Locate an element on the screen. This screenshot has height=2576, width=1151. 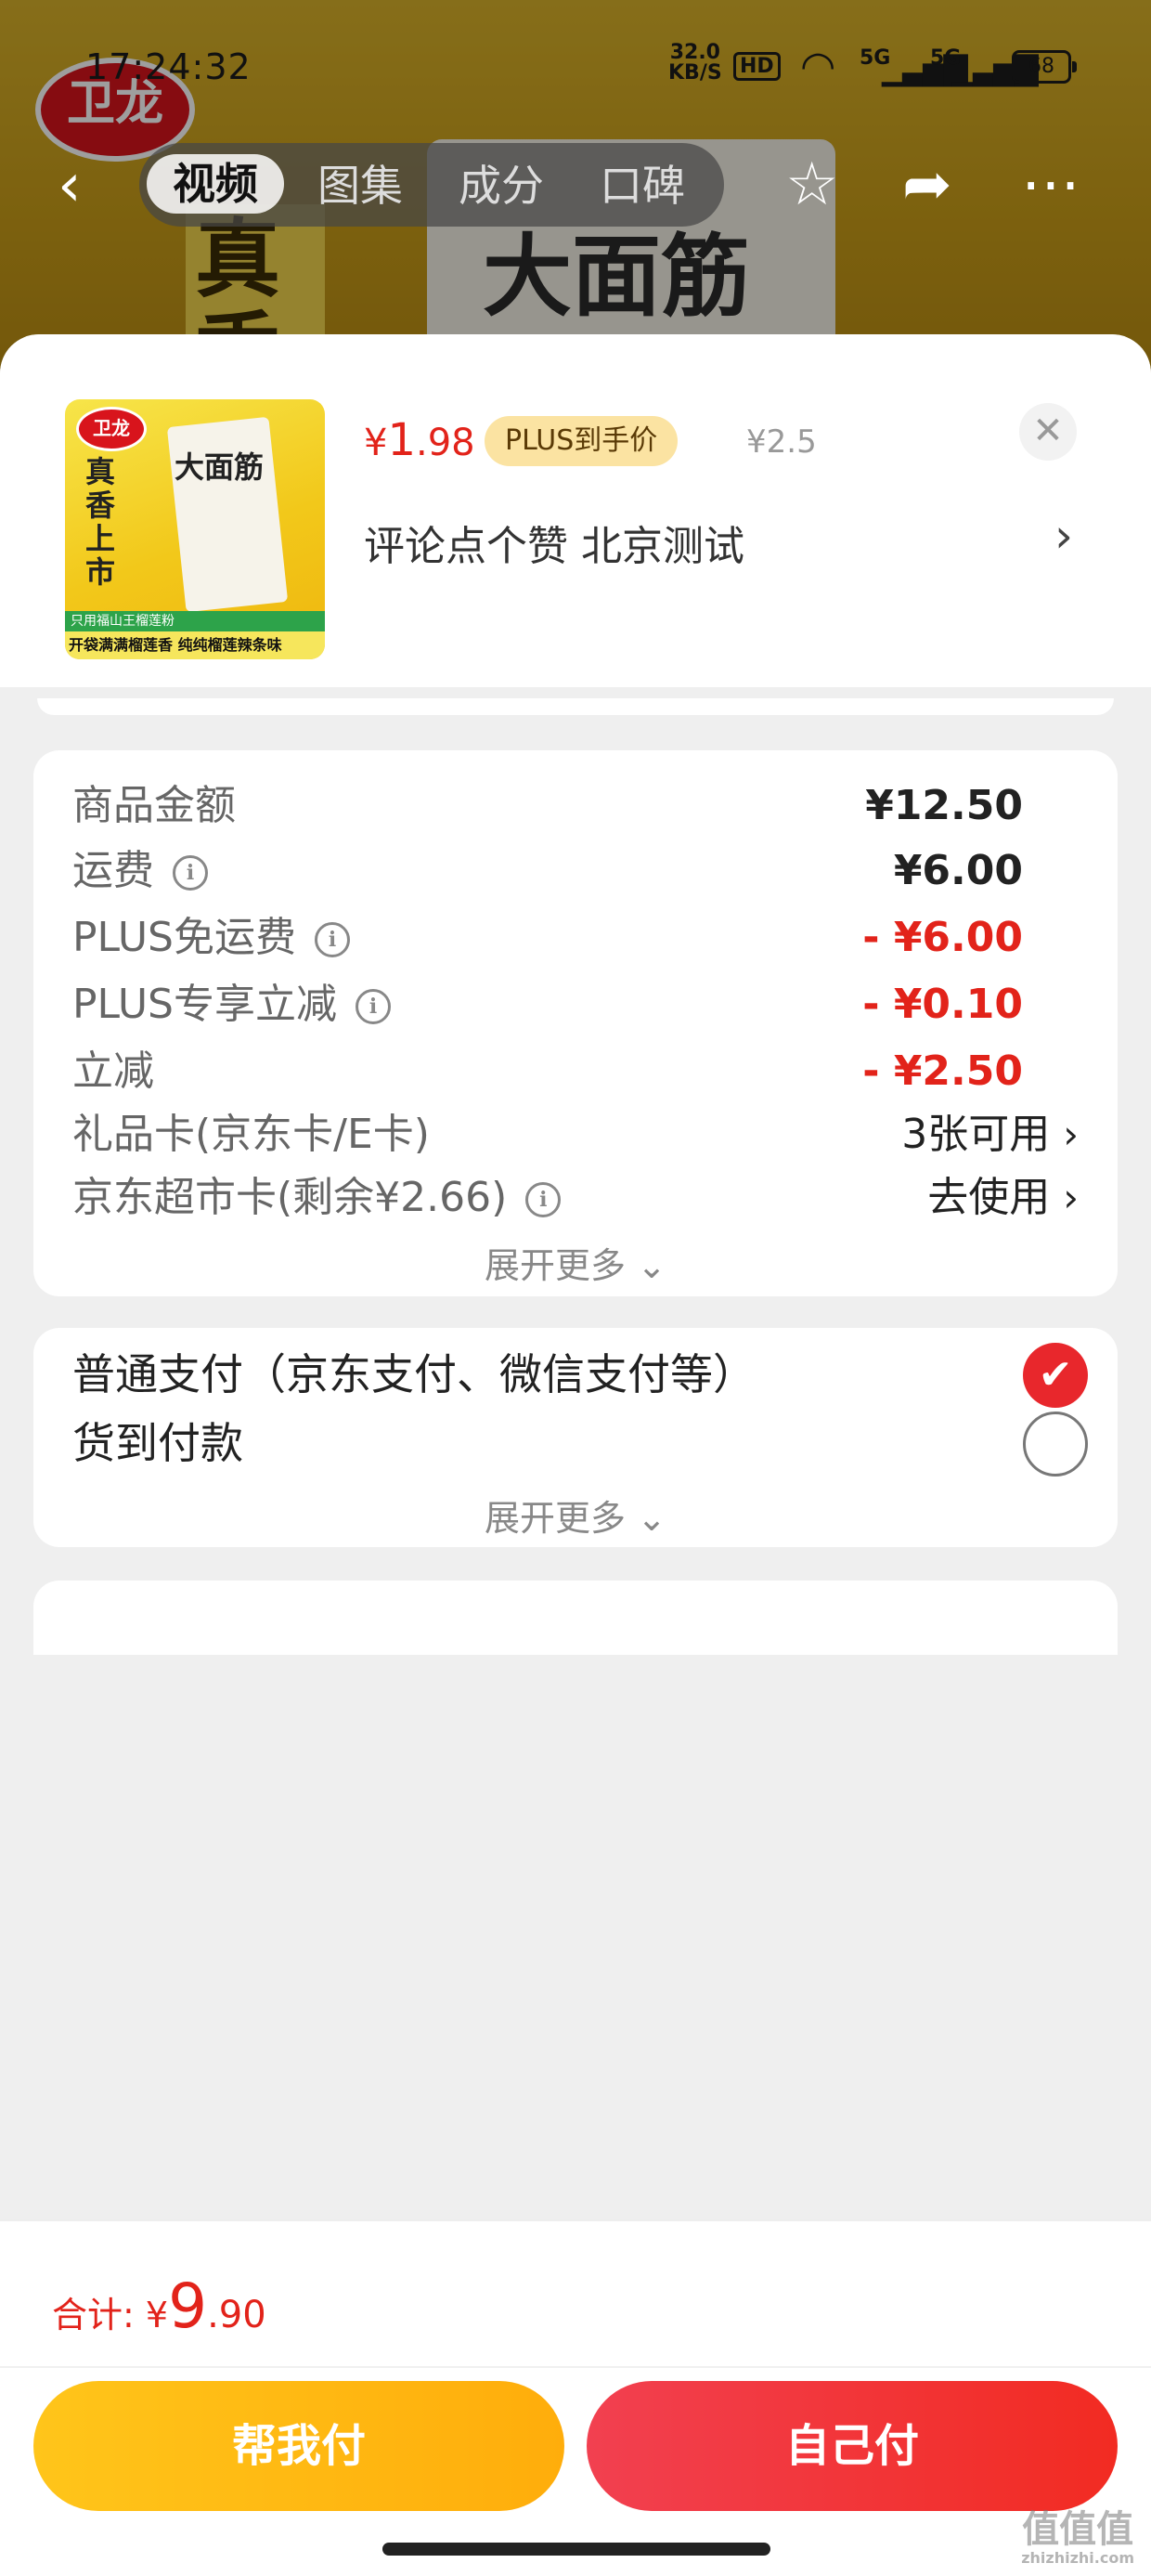
instant-discount-label: 立减 is located at coordinates (113, 1071).